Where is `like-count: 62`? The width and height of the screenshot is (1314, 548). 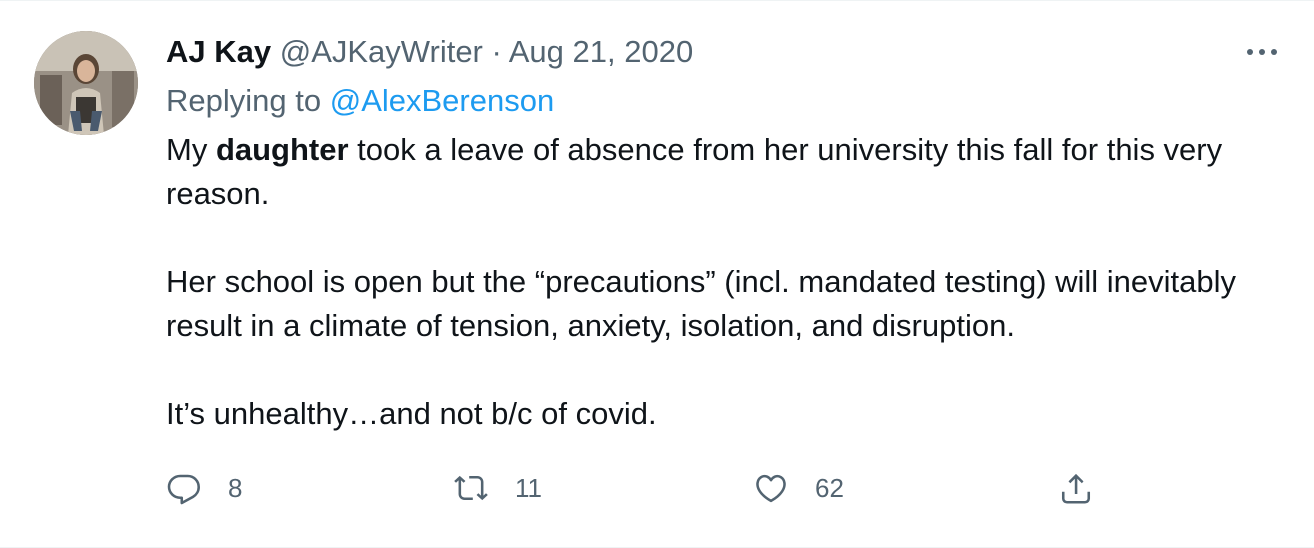
like-count: 62 is located at coordinates (829, 487).